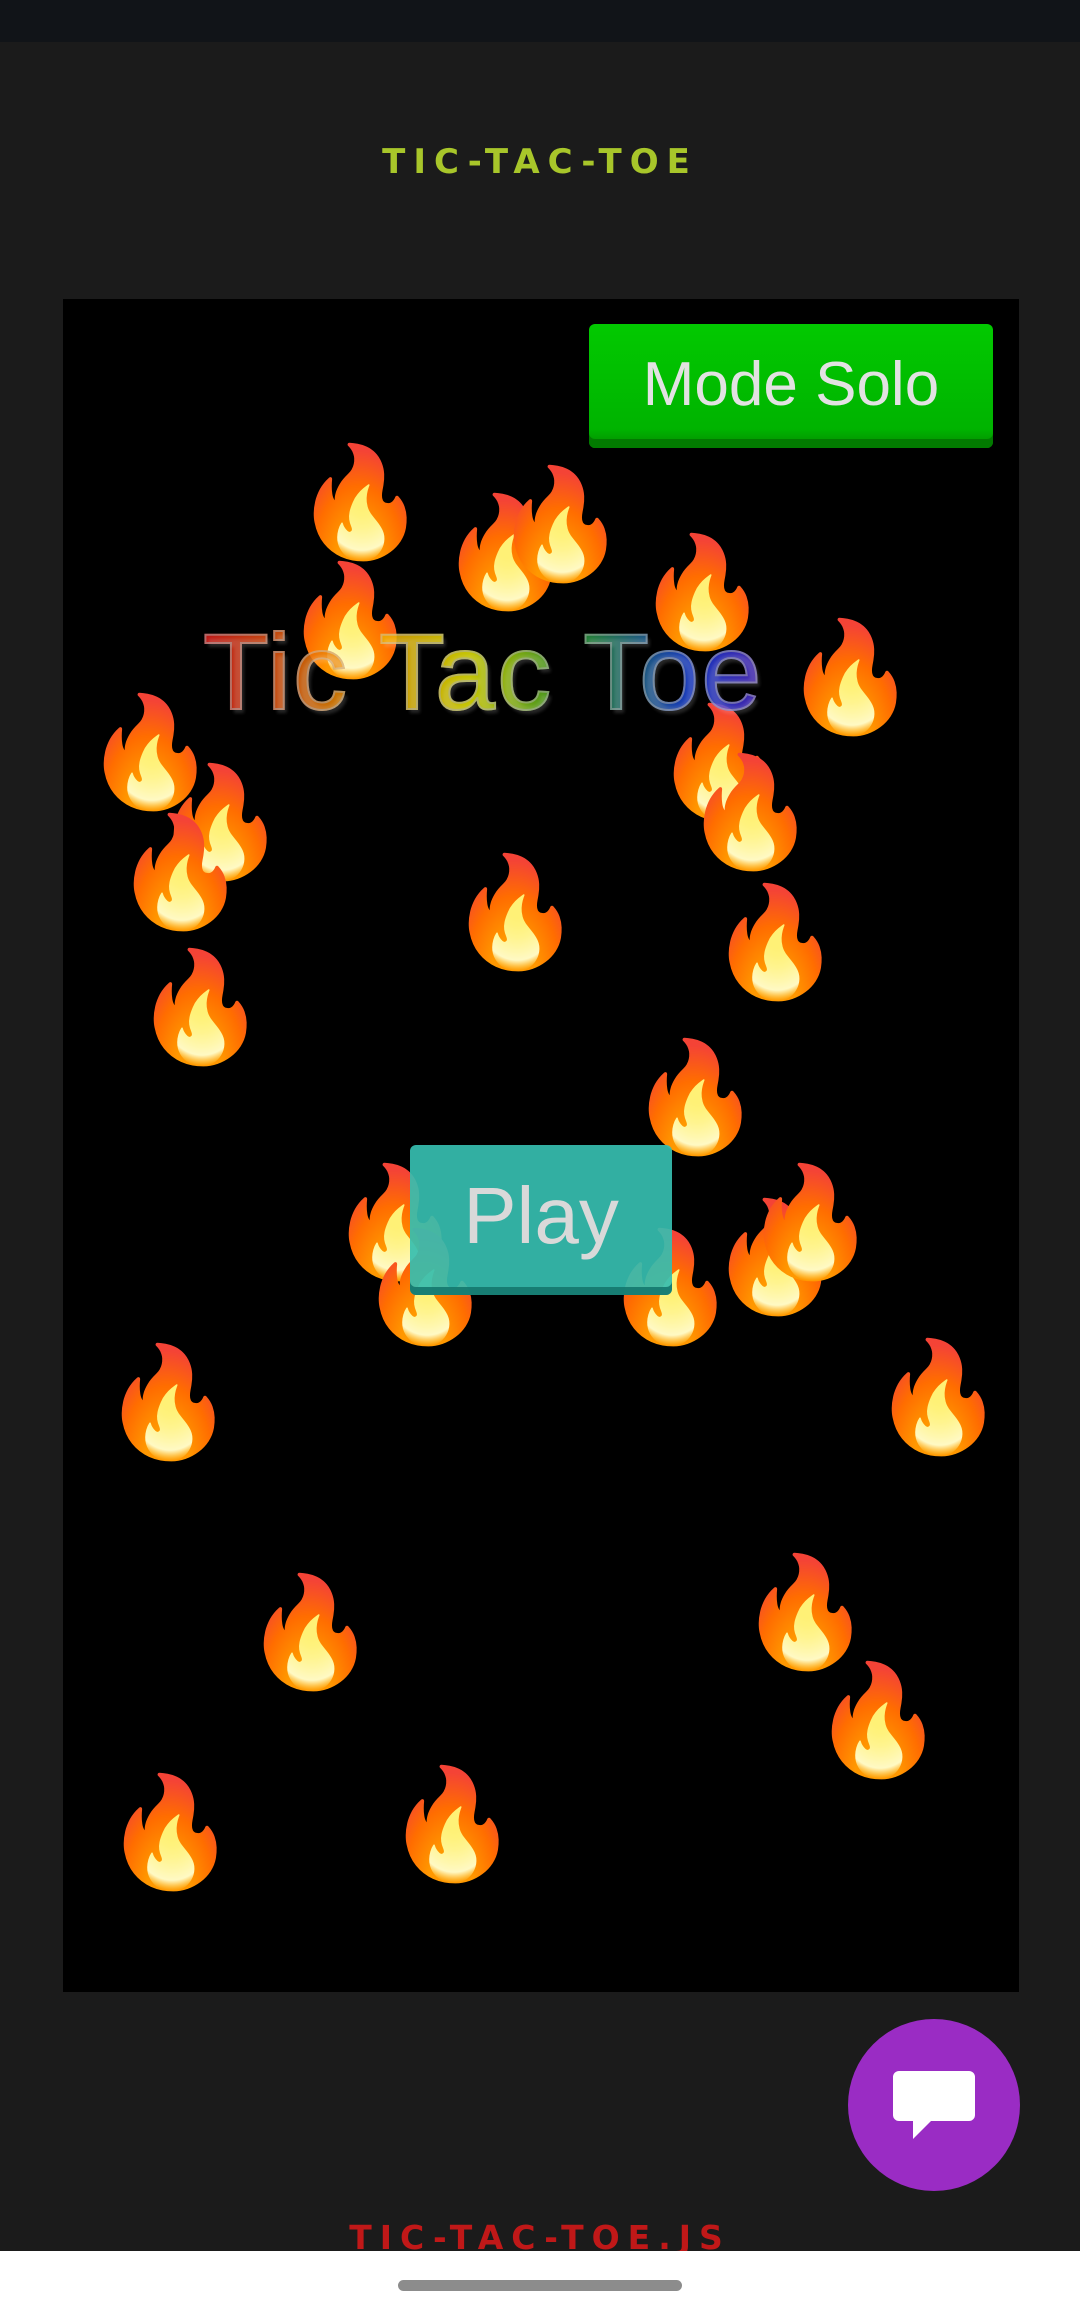  Describe the element at coordinates (540, 162) in the screenshot. I see `page-title: TIC-TAC-TOE` at that location.